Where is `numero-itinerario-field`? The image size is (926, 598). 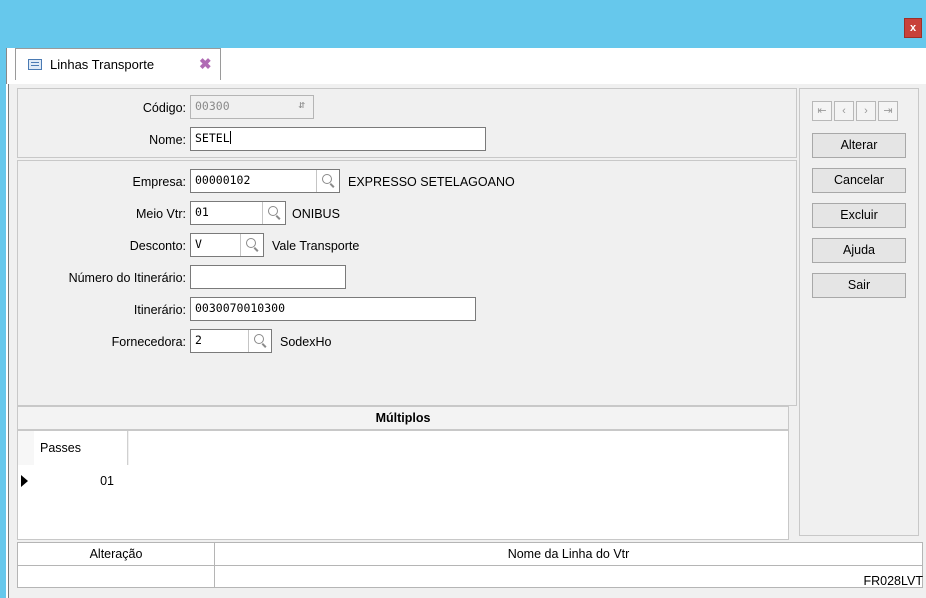 numero-itinerario-field is located at coordinates (268, 277).